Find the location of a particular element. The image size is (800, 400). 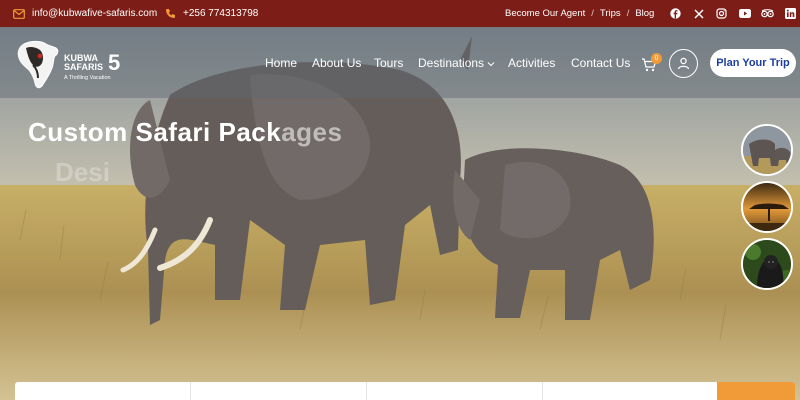

hero-title-fade: ages is located at coordinates (312, 132).